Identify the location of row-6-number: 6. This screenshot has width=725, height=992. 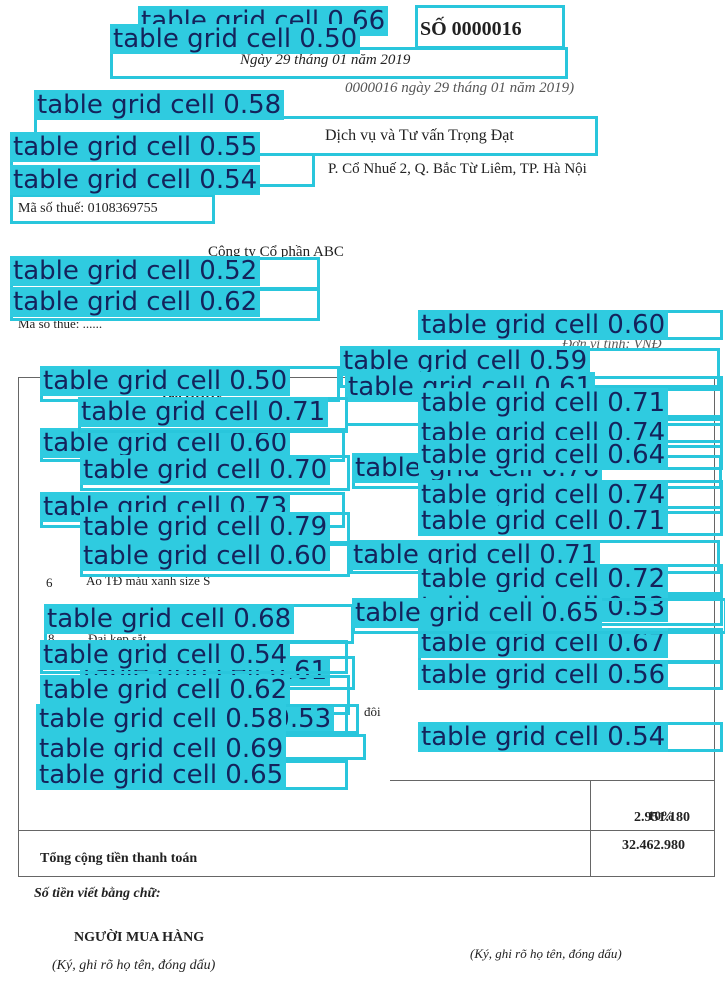
(49, 582).